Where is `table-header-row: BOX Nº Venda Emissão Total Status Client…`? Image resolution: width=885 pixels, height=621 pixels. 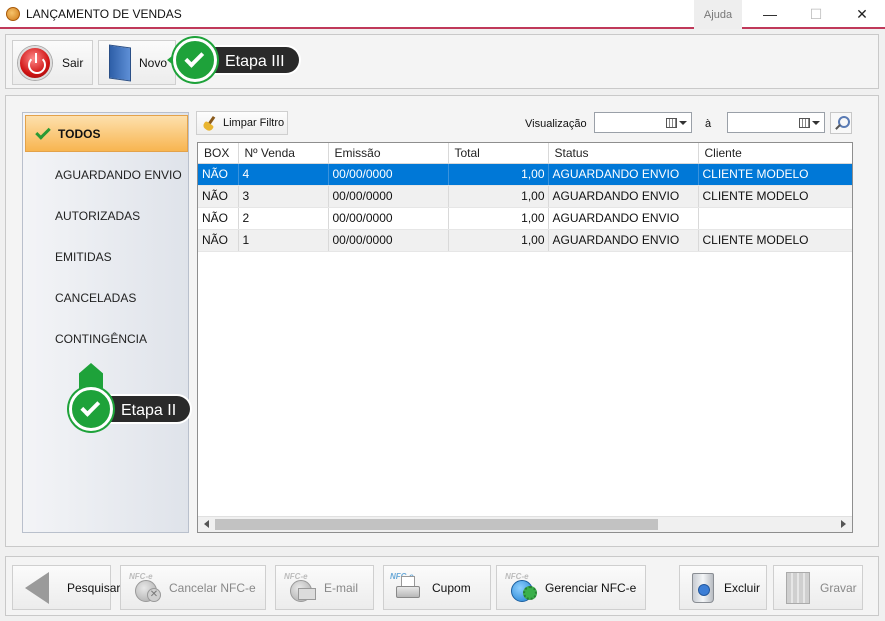
table-header-row: BOX Nº Venda Emissão Total Status Client… is located at coordinates (525, 153).